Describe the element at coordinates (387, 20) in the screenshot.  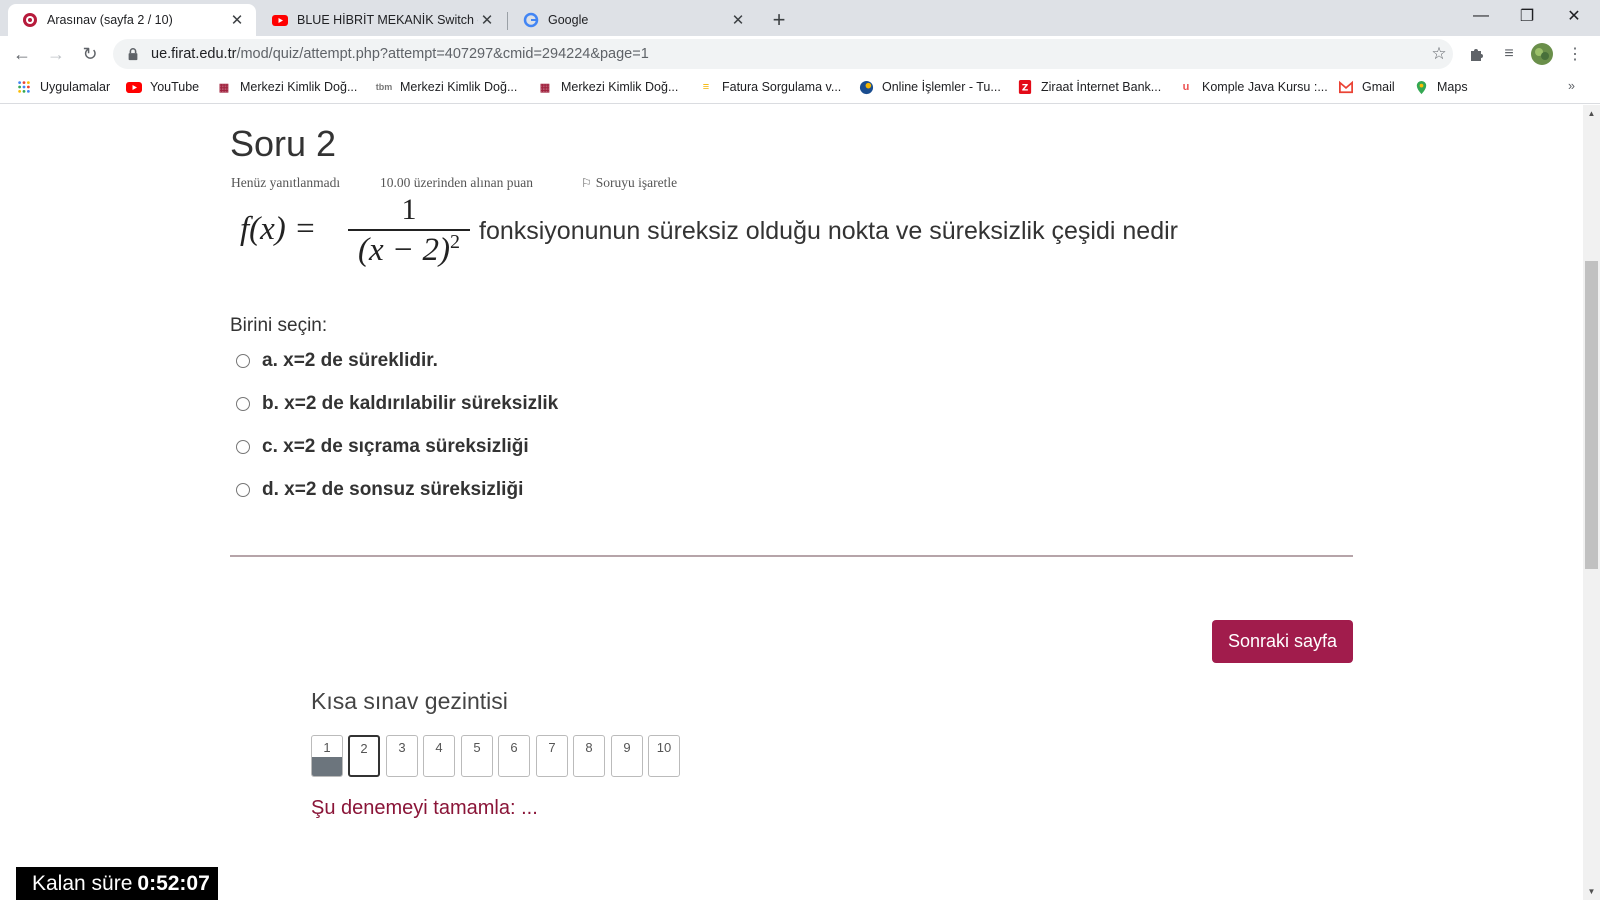
I see `tab-title: BLUE HİBRİT MEKANİK Switch de` at that location.